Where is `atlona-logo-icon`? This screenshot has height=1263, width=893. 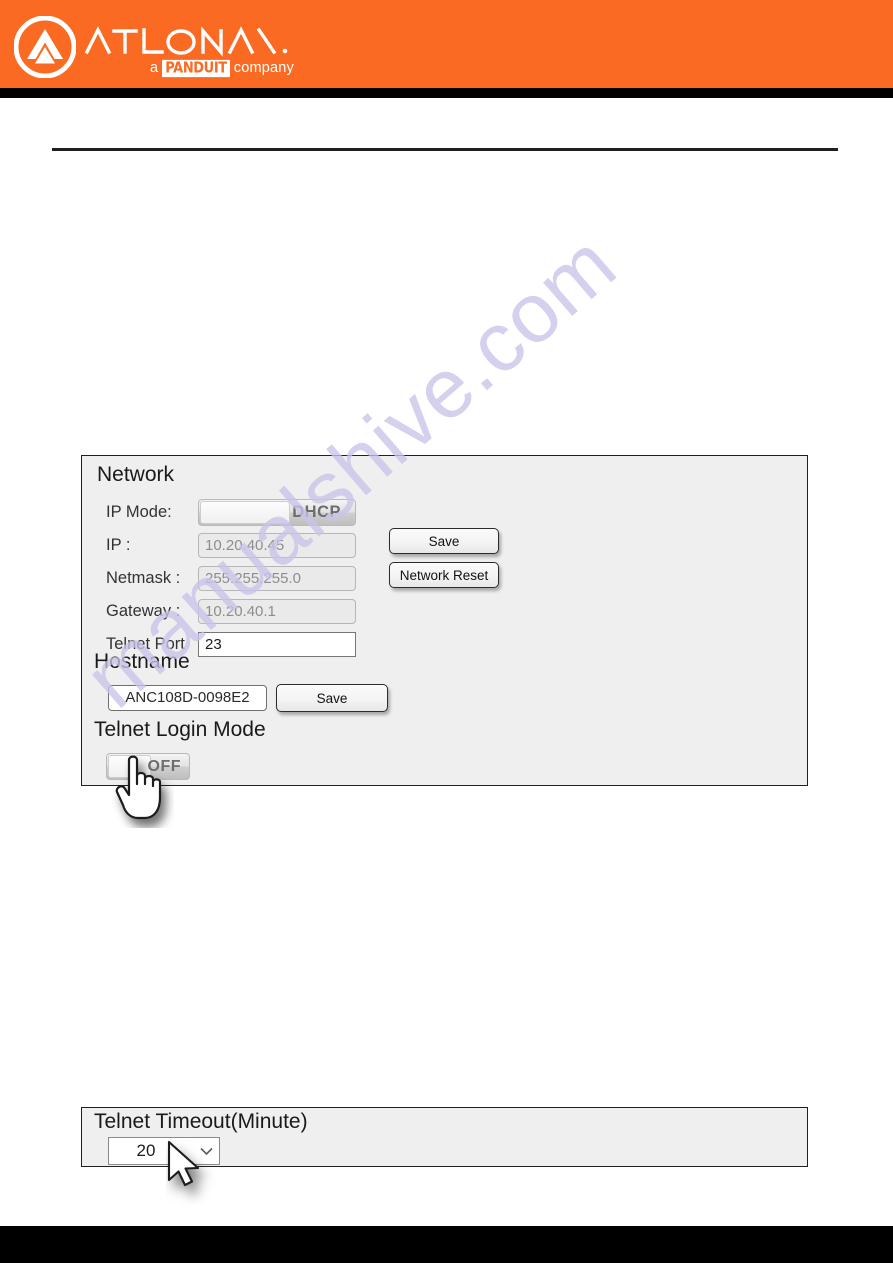 atlona-logo-icon is located at coordinates (45, 47).